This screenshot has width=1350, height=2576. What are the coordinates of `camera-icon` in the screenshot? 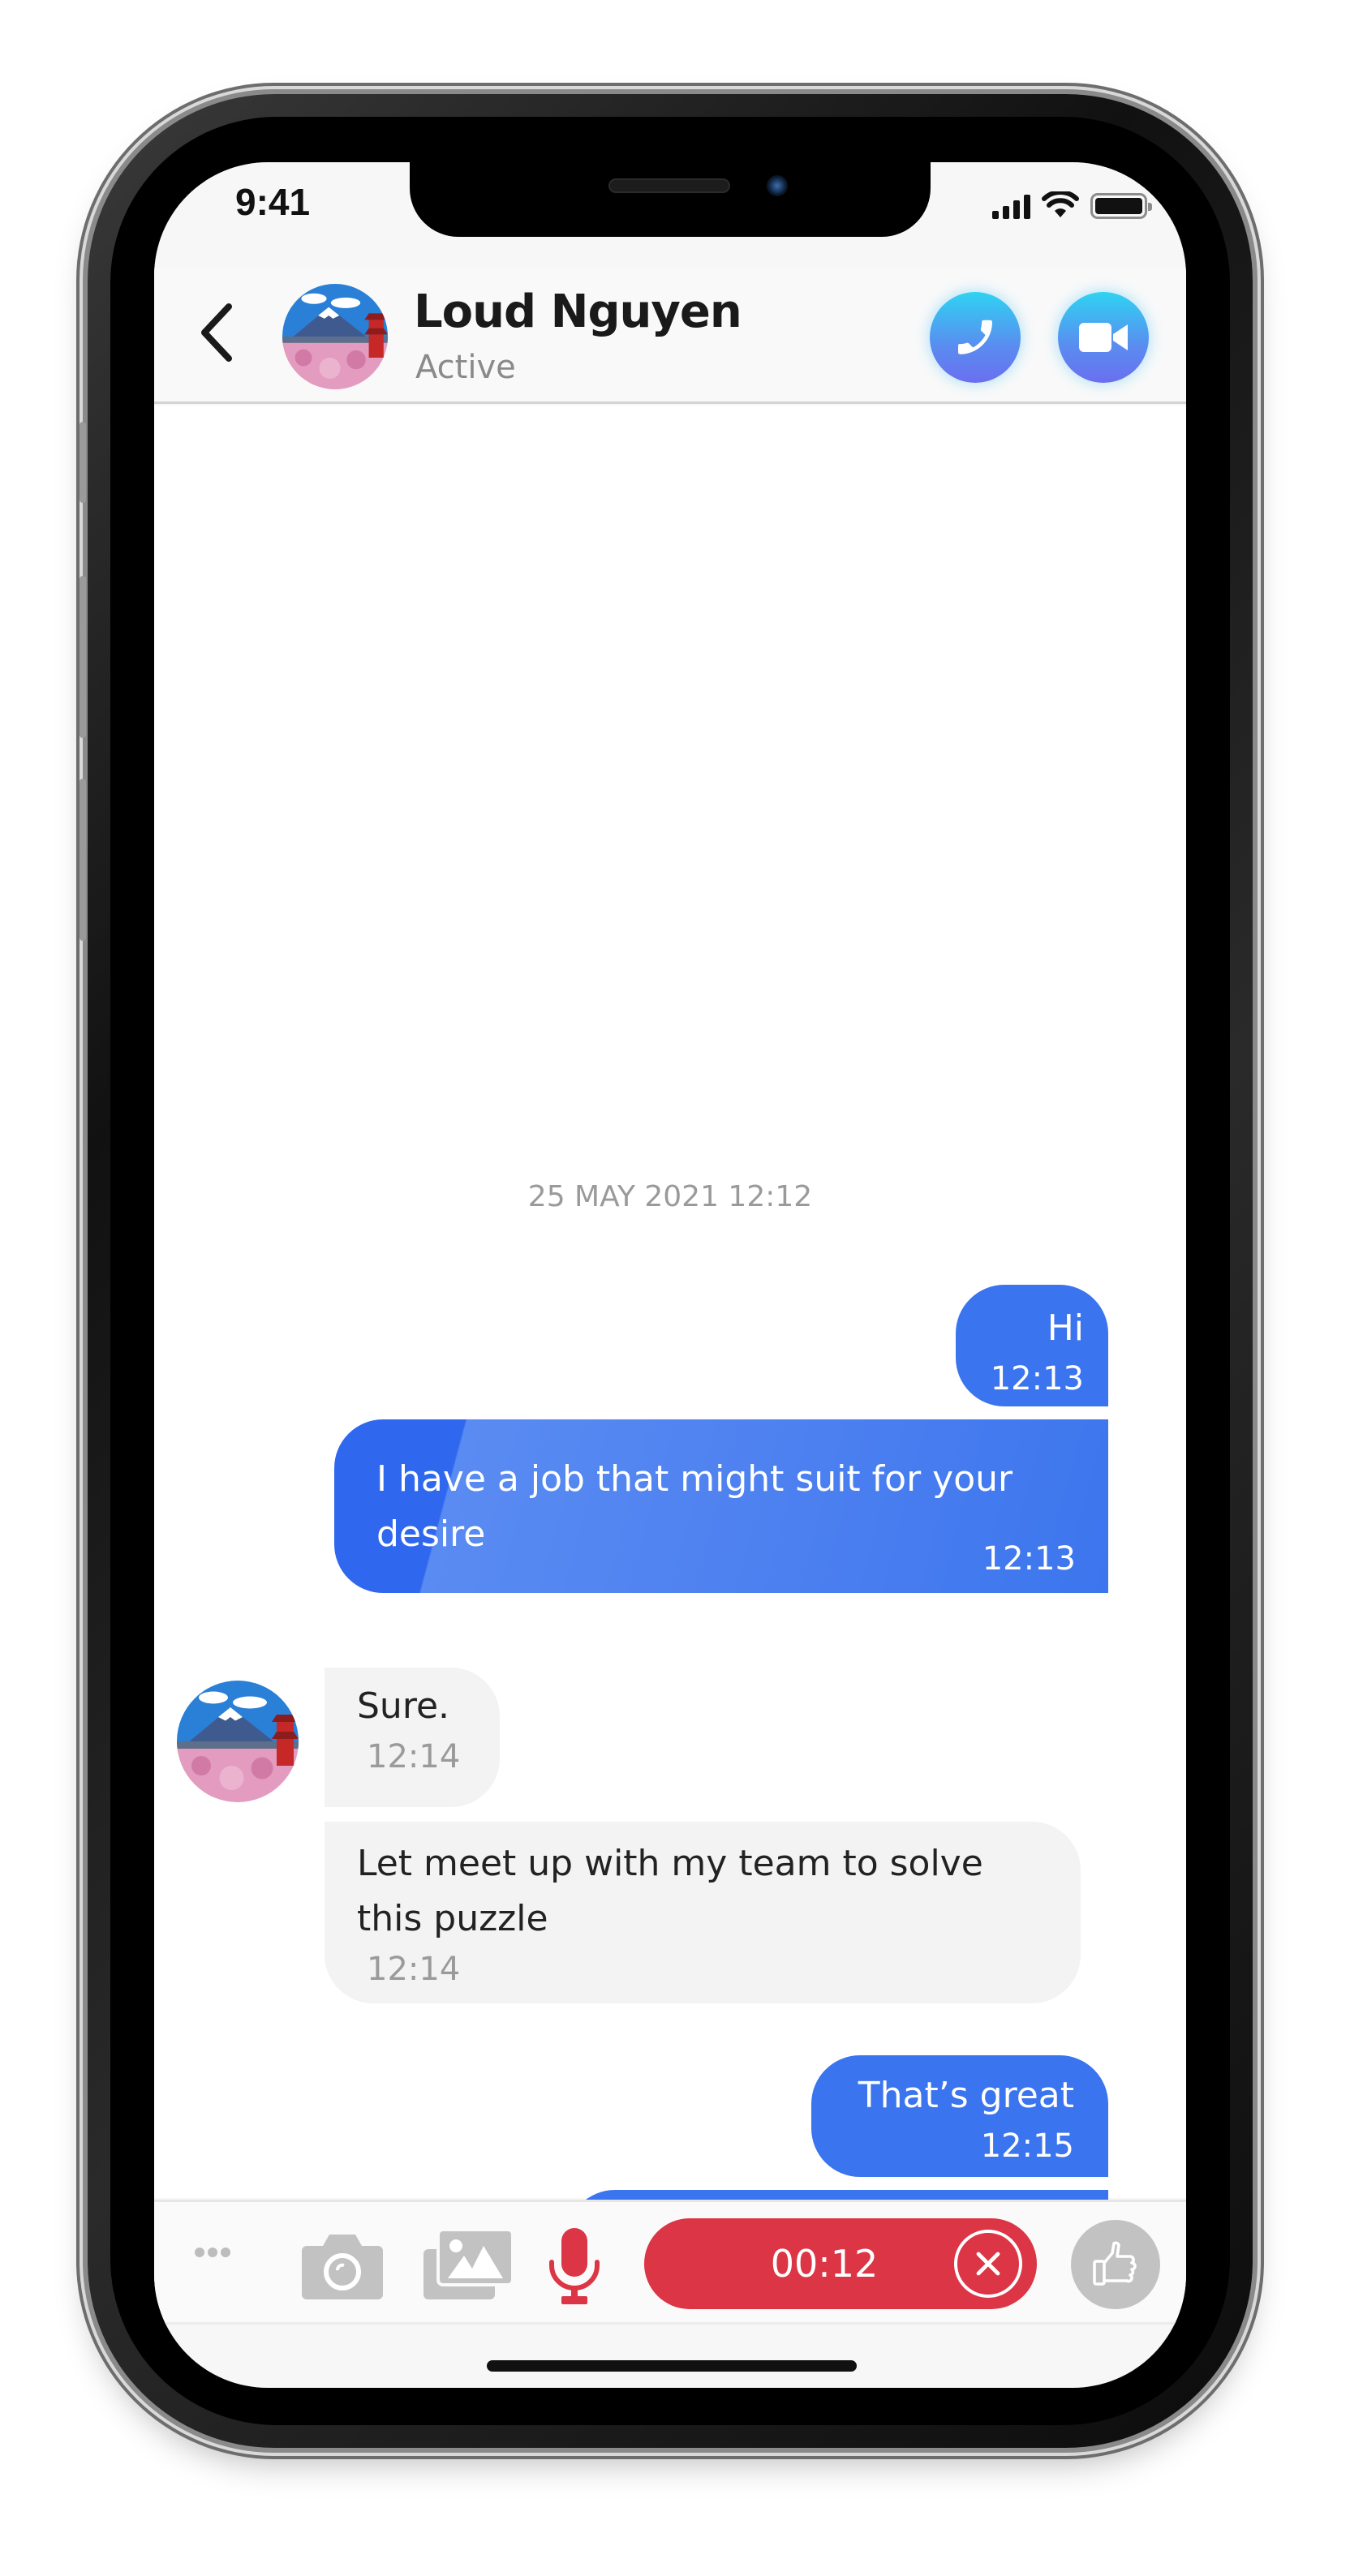 It's located at (342, 2267).